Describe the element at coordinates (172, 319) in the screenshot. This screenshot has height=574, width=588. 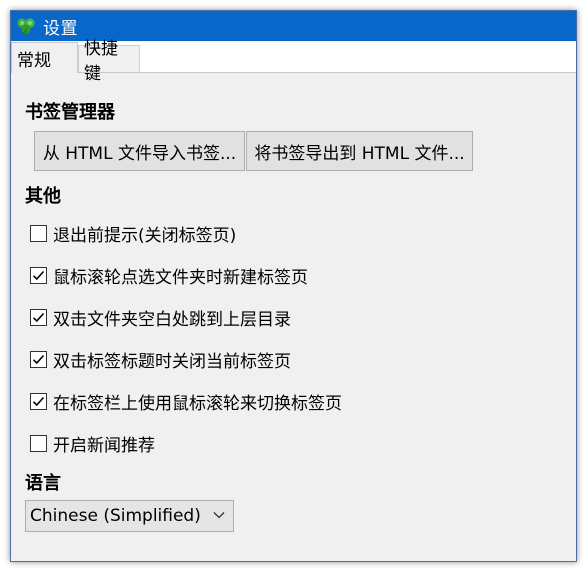
I see `option-label: 双击文件夹空白处跳到上层目录` at that location.